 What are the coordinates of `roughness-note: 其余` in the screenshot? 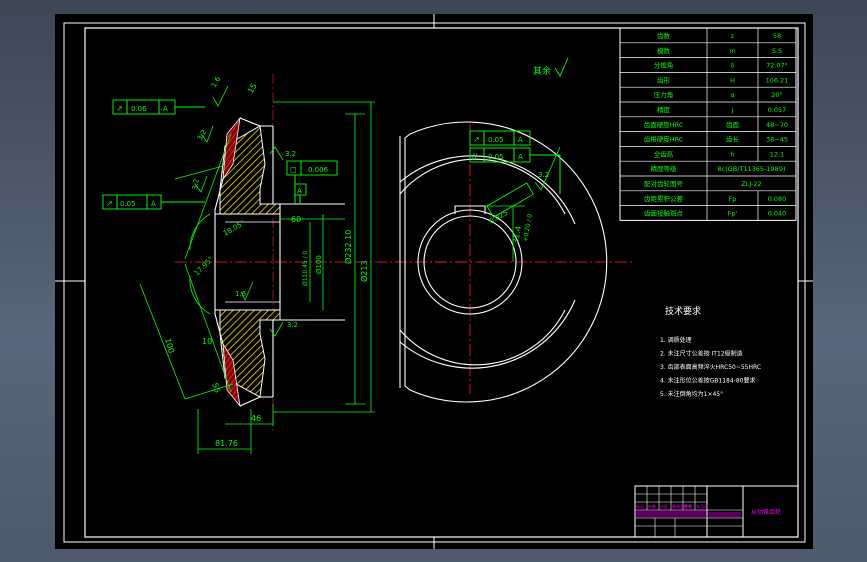 It's located at (551, 67).